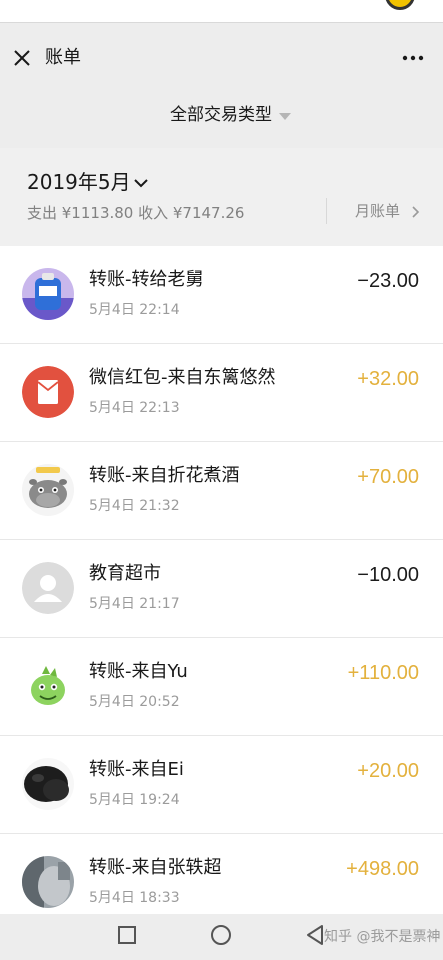  What do you see at coordinates (134, 408) in the screenshot?
I see `transaction-time: 5月4日 22:13` at bounding box center [134, 408].